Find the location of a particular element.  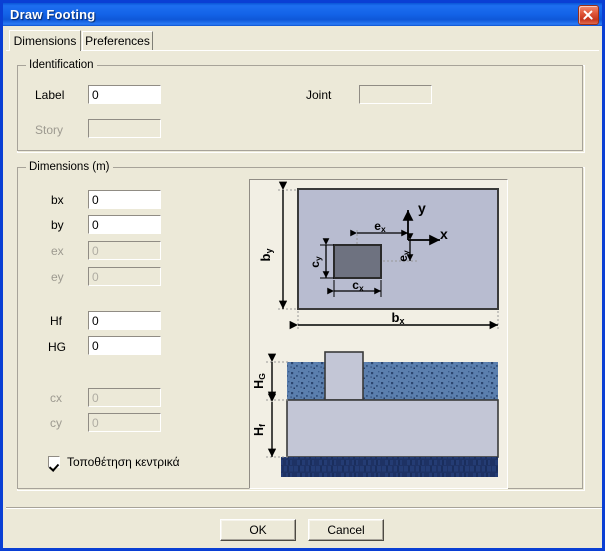

joint-input is located at coordinates (395, 94).